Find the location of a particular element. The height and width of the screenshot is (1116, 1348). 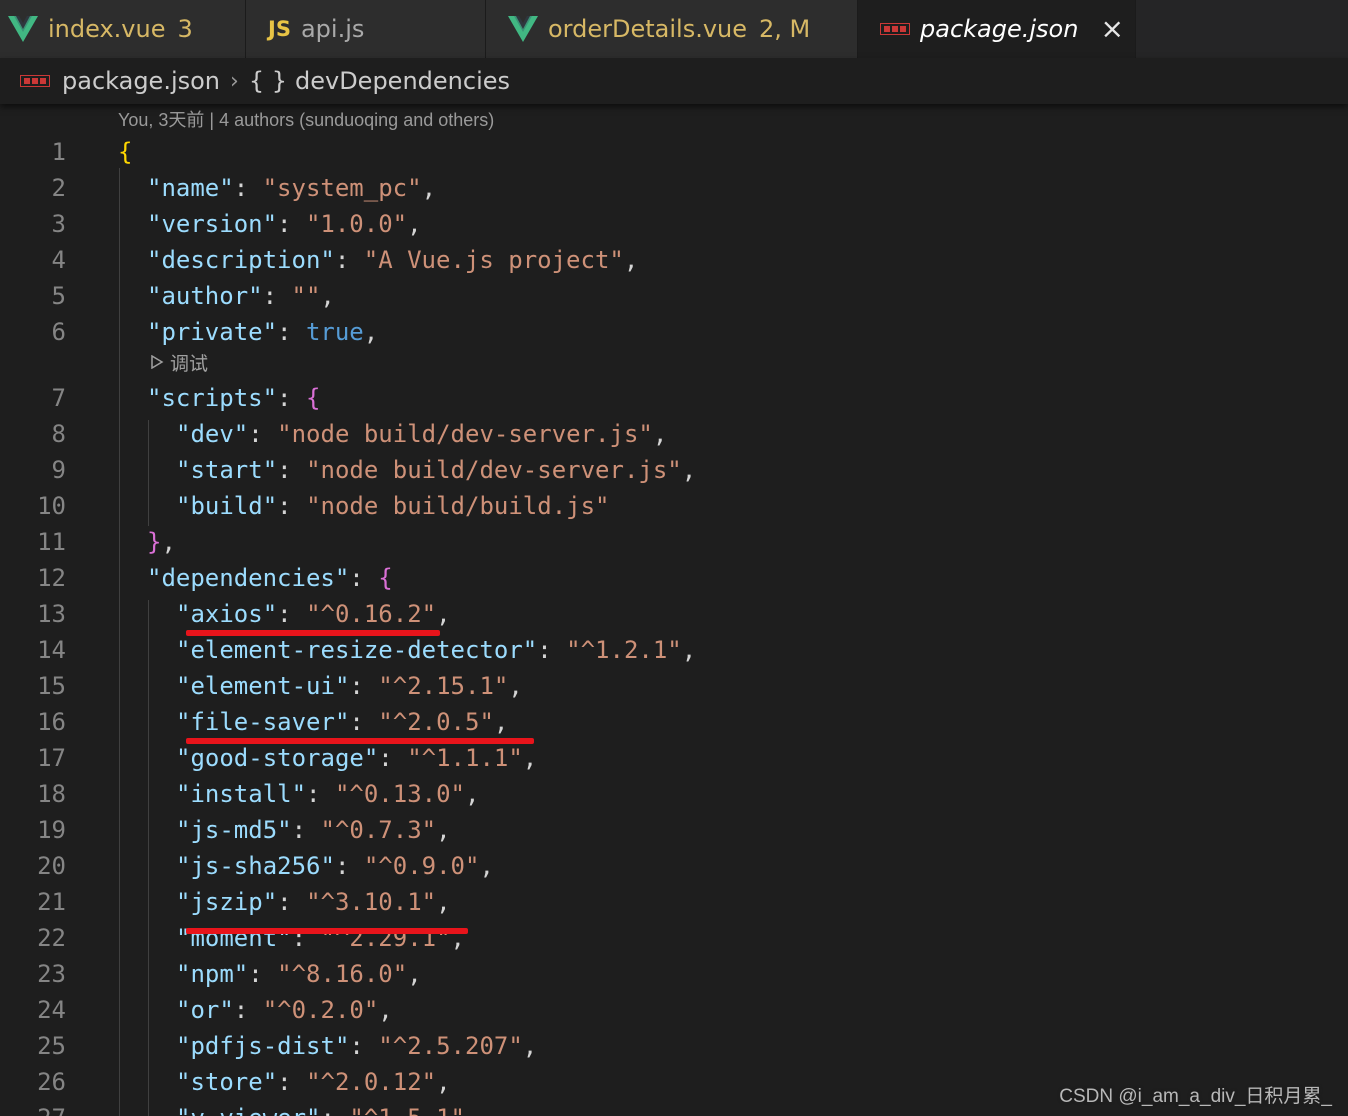

line-number: 15 is located at coordinates (51, 686).